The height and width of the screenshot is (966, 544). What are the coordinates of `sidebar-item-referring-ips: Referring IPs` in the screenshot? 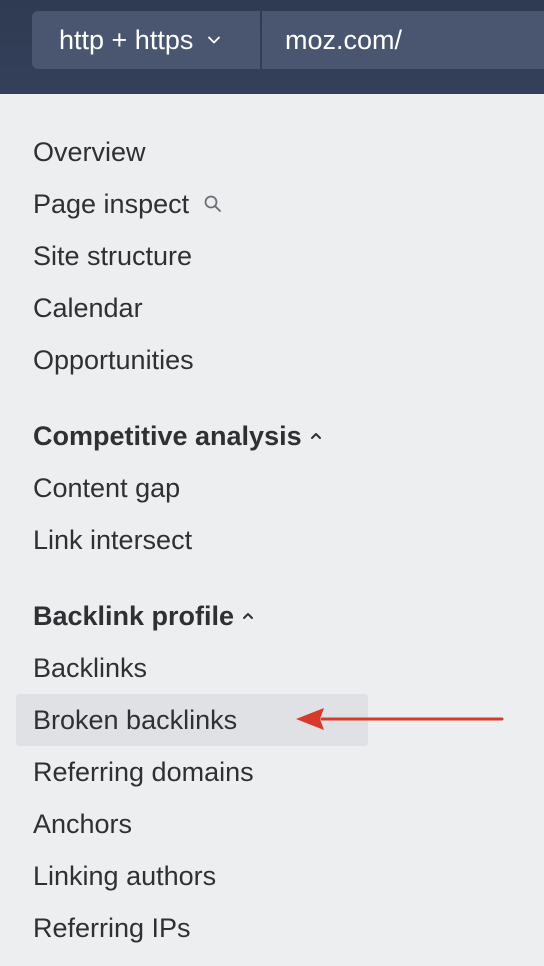 It's located at (112, 928).